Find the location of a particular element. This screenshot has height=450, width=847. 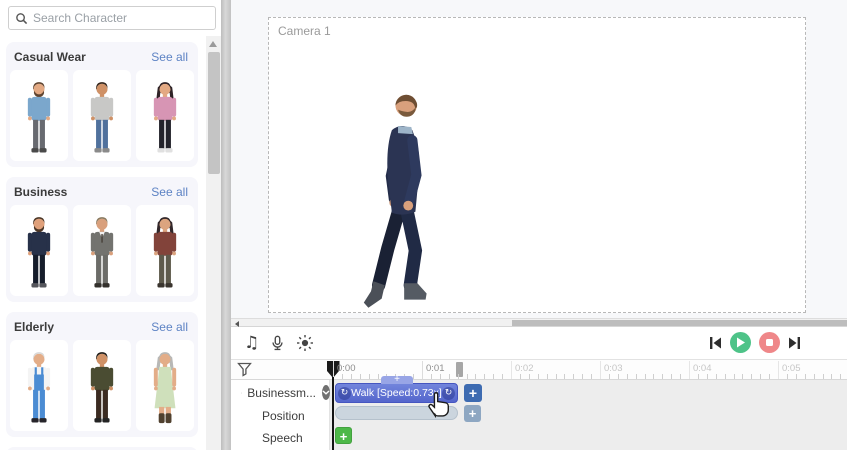

animation-clip-walk: ↻ Walk [Speed:0.73x] ↻ + is located at coordinates (396, 389).